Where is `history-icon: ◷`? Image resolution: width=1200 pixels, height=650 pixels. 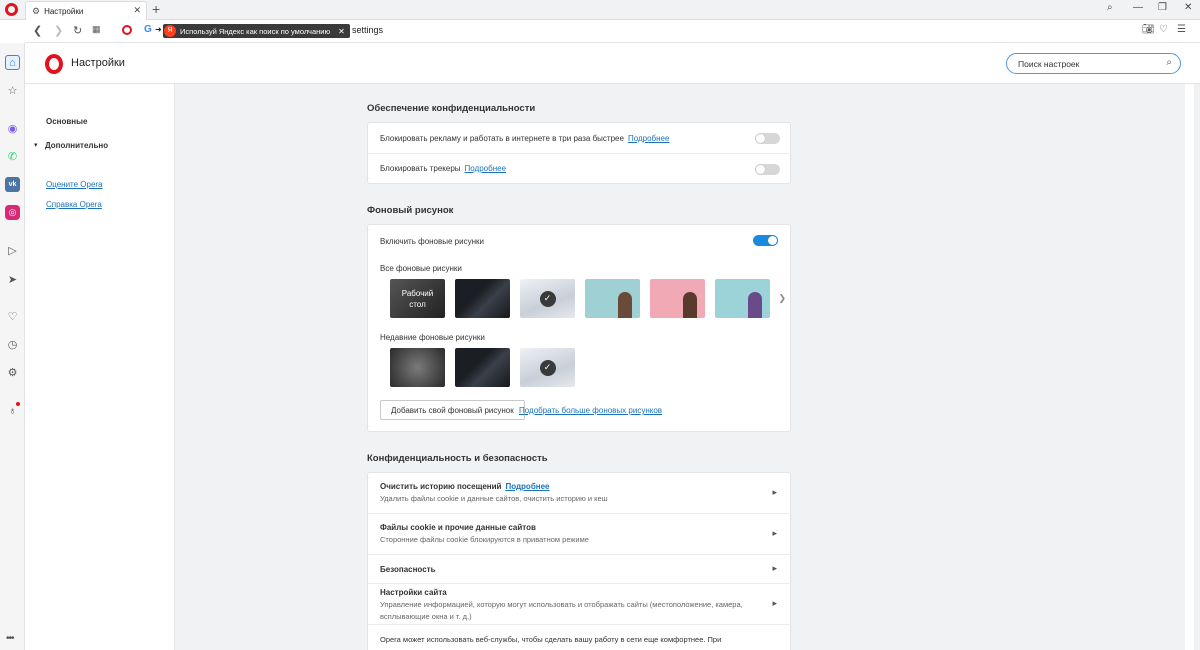
history-icon: ◷ is located at coordinates (12, 344).